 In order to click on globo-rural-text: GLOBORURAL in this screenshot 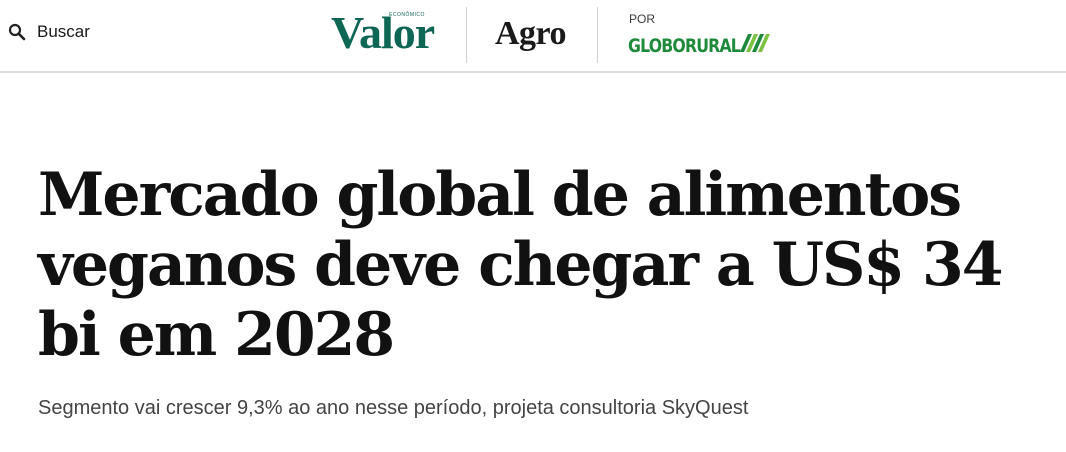, I will do `click(684, 46)`.